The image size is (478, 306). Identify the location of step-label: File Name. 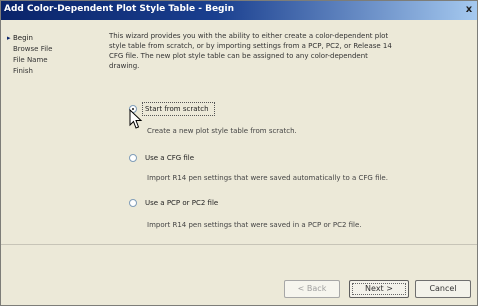
(30, 60).